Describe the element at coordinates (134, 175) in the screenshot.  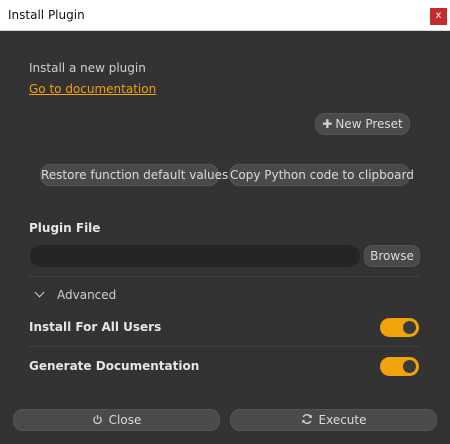
I see `restore-defaults-button: Restore function default values` at that location.